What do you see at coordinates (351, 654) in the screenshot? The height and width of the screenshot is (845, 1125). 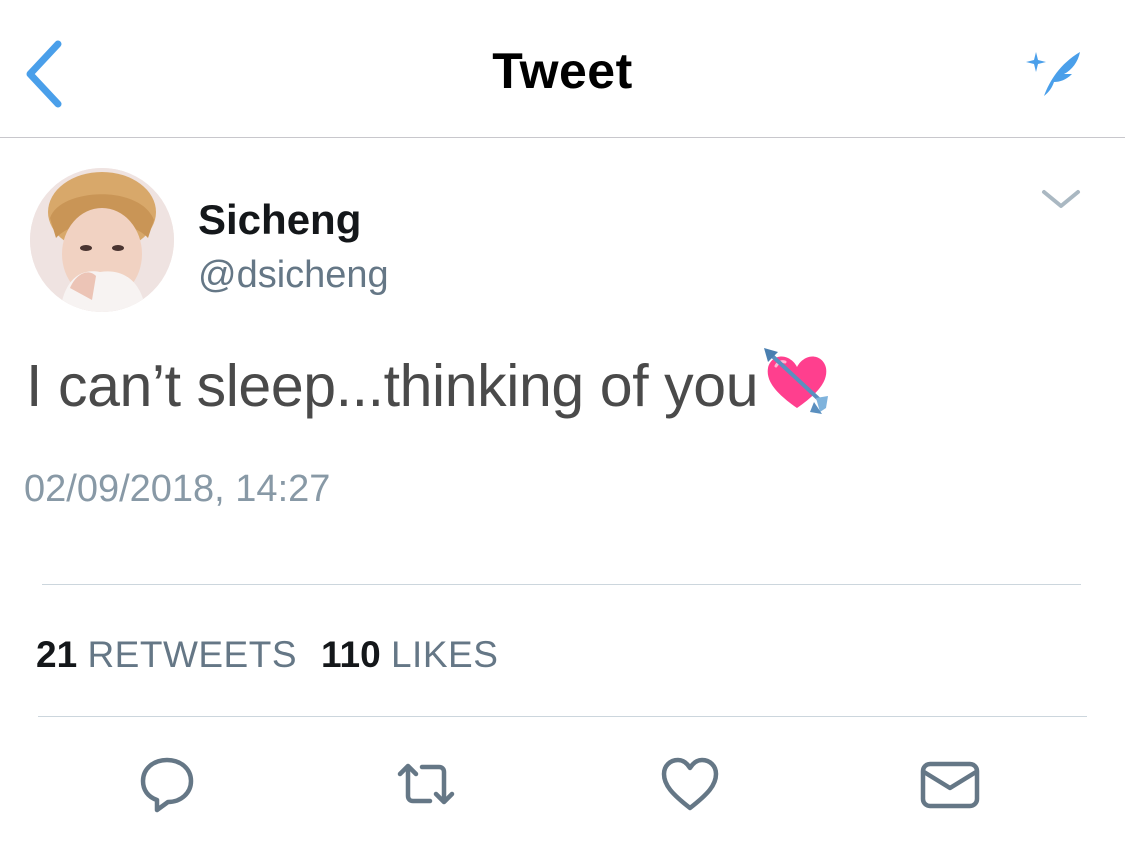 I see `likes-count: 110` at bounding box center [351, 654].